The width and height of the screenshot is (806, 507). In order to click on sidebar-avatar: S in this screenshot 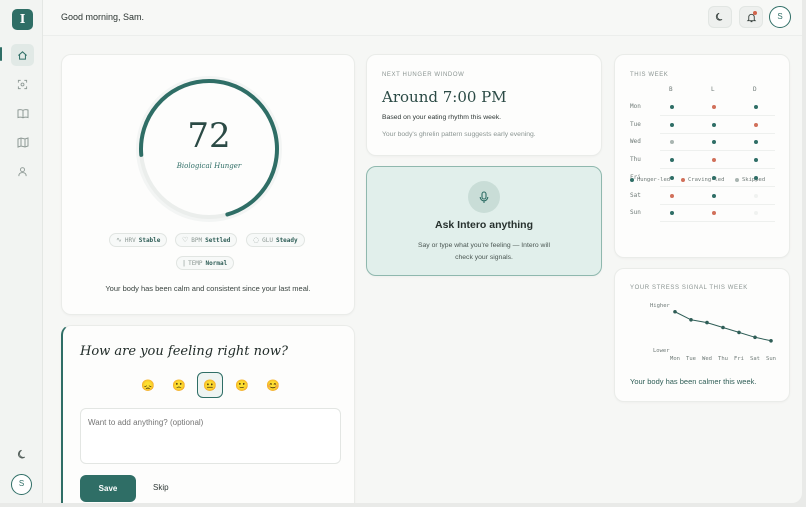, I will do `click(21, 484)`.